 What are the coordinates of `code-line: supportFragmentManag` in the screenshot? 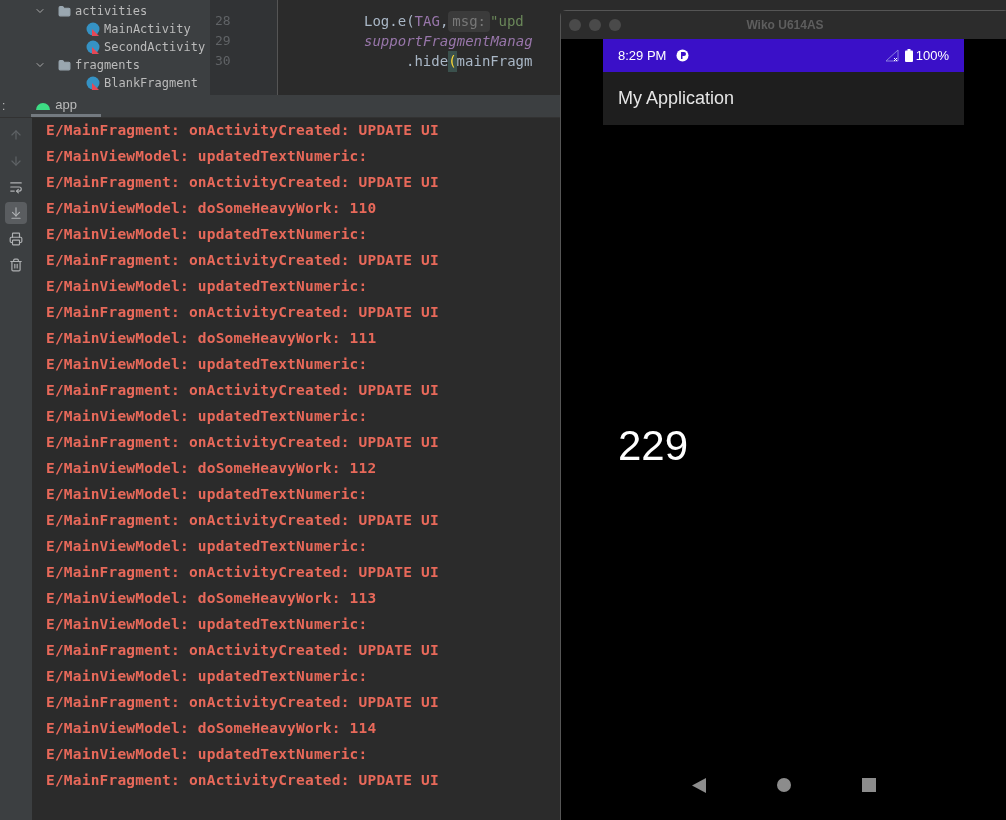 It's located at (449, 41).